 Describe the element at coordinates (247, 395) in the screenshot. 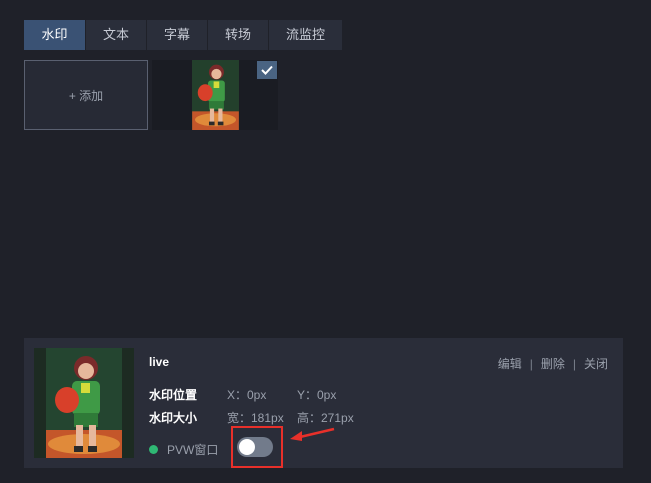

I see `position-x-value: X：0px` at that location.